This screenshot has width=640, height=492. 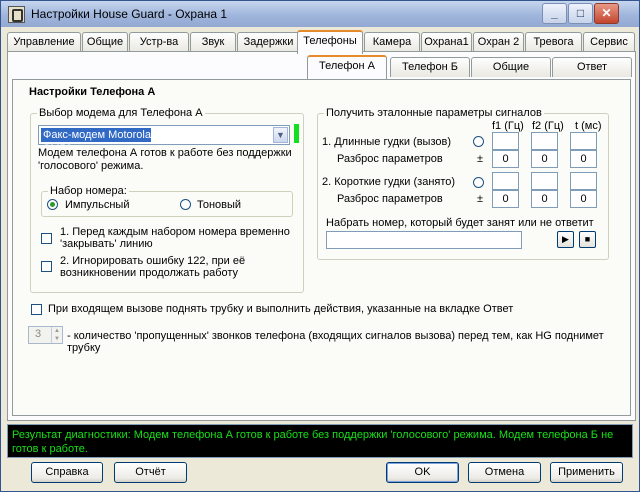 I want to click on missed-calls-spinner: 3 ▲ ▼, so click(x=45, y=335).